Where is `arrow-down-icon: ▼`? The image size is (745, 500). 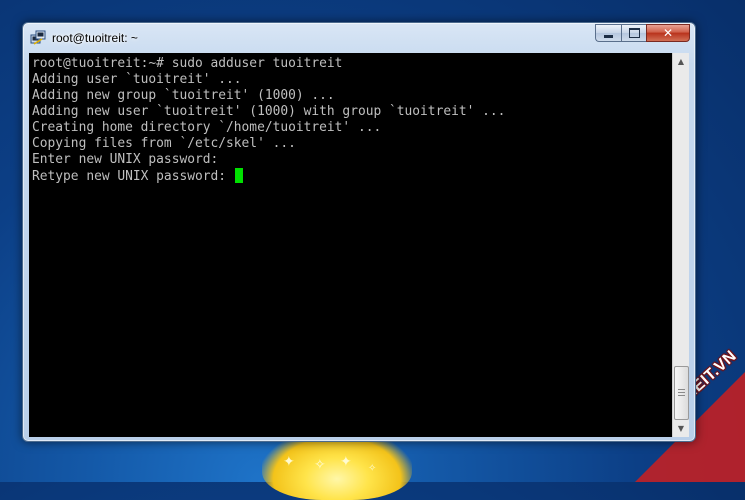
arrow-down-icon: ▼ is located at coordinates (681, 428).